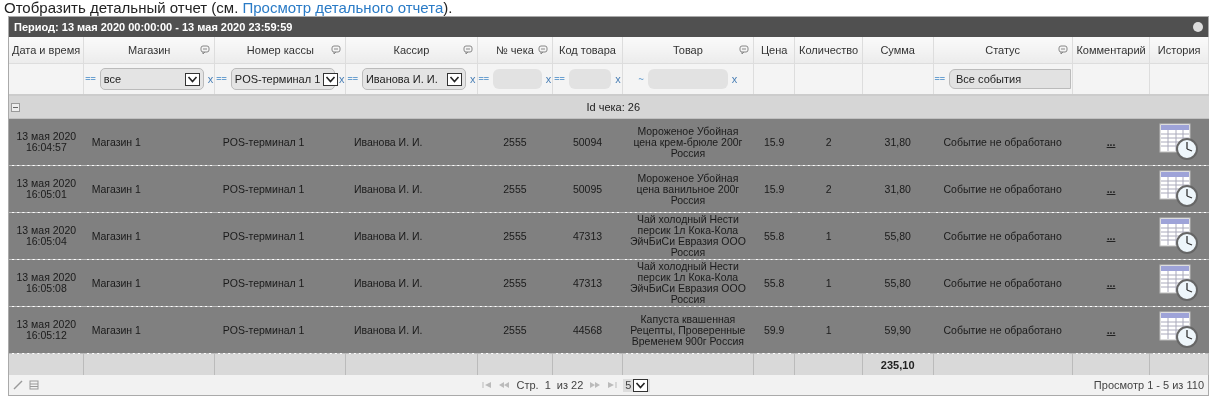 The width and height of the screenshot is (1209, 417). What do you see at coordinates (587, 188) in the screenshot?
I see `table-cell: 50095` at bounding box center [587, 188].